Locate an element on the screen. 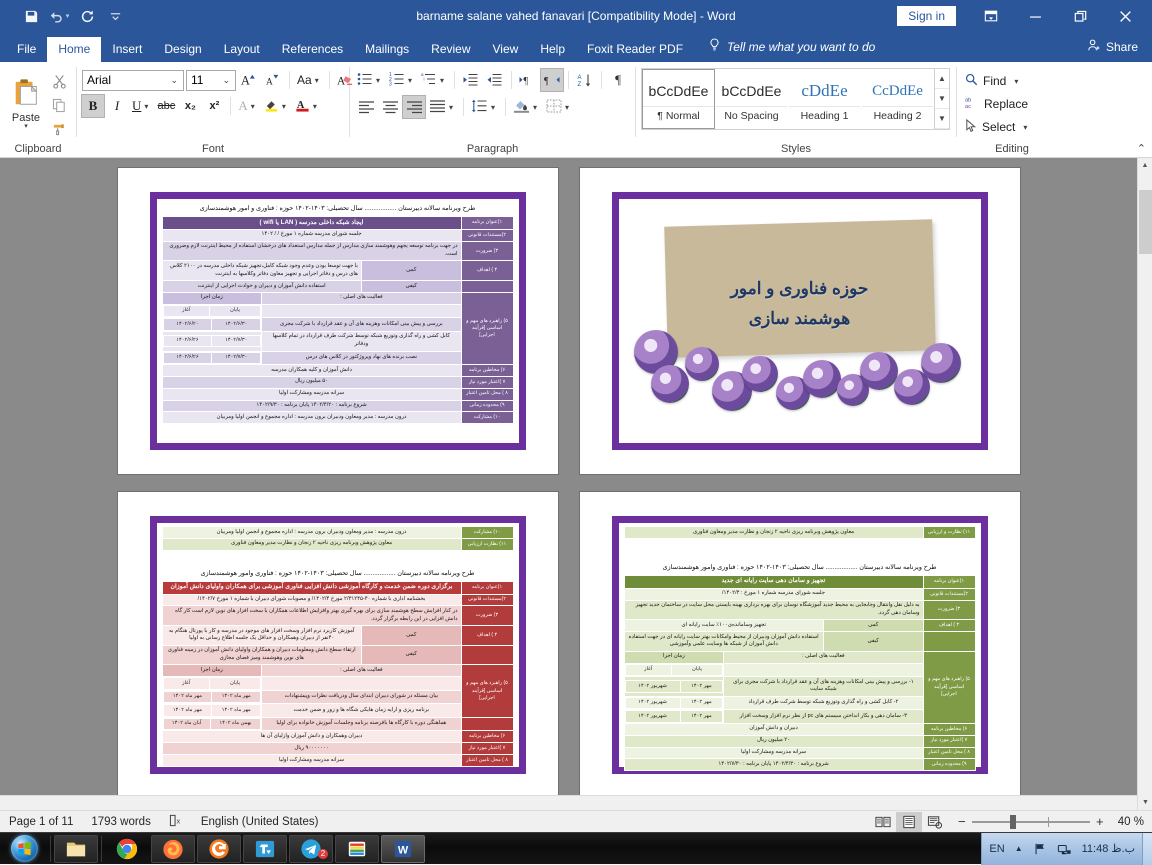 The height and width of the screenshot is (865, 1152). cut-icon is located at coordinates (59, 81).